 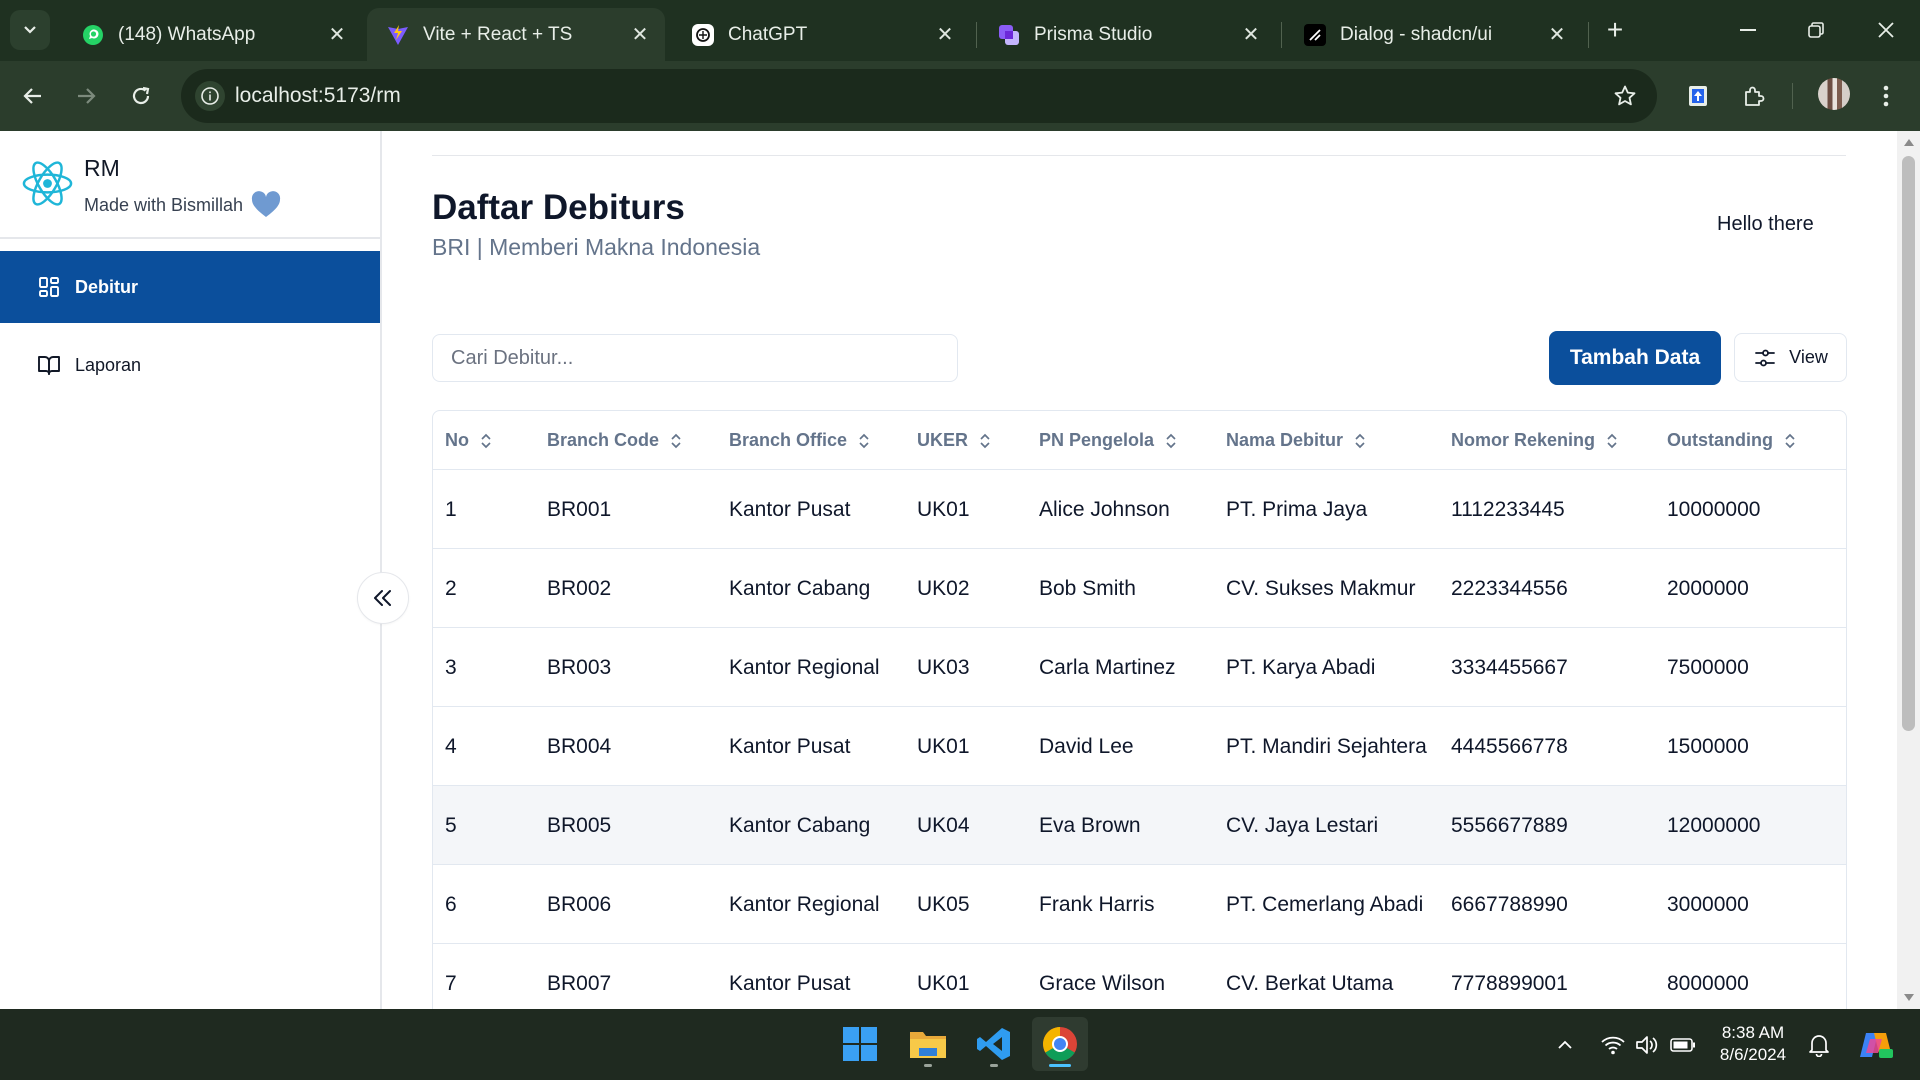 What do you see at coordinates (1625, 96) in the screenshot?
I see `bookmark-star-icon` at bounding box center [1625, 96].